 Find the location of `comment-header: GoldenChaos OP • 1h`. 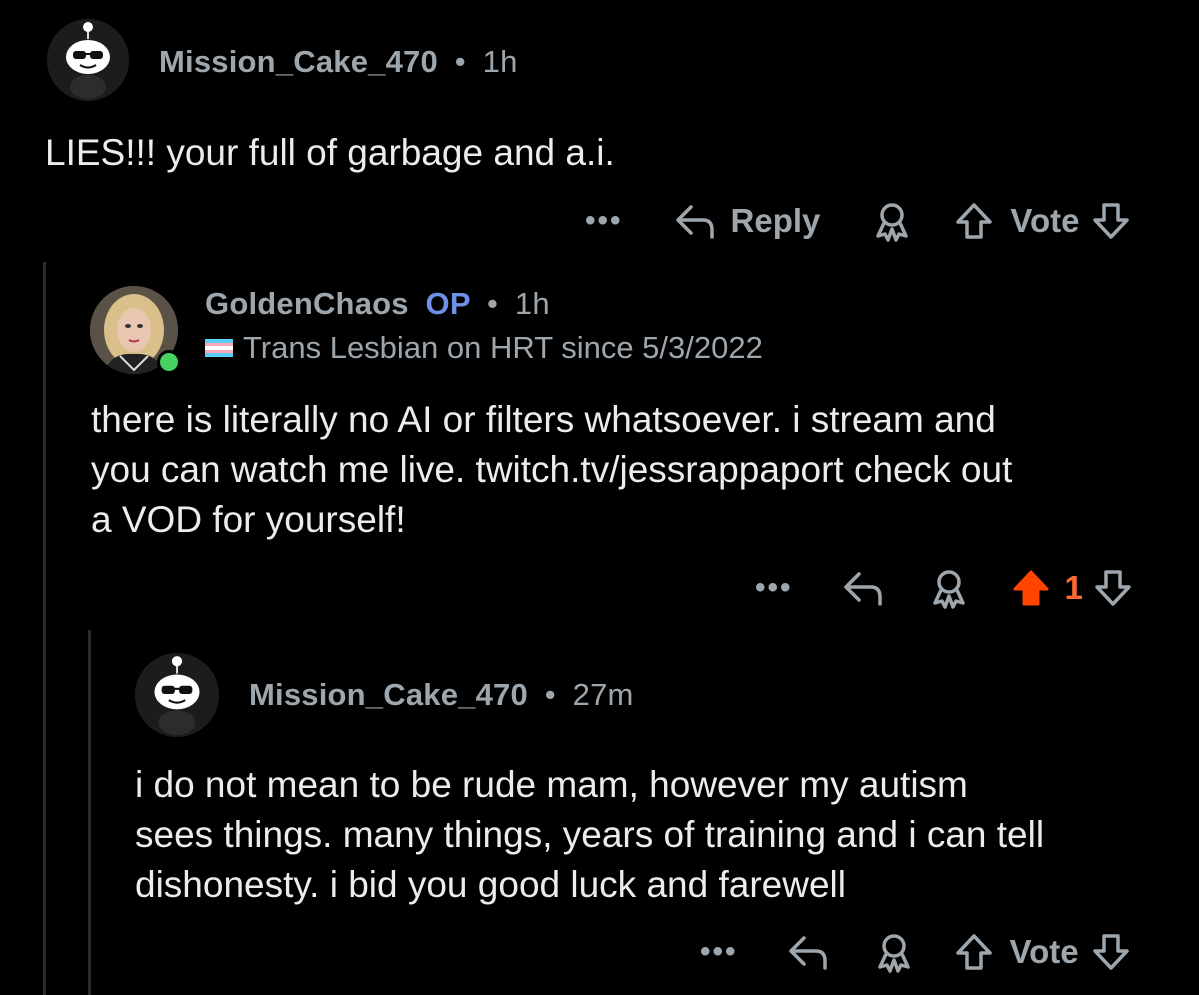

comment-header: GoldenChaos OP • 1h is located at coordinates (377, 304).